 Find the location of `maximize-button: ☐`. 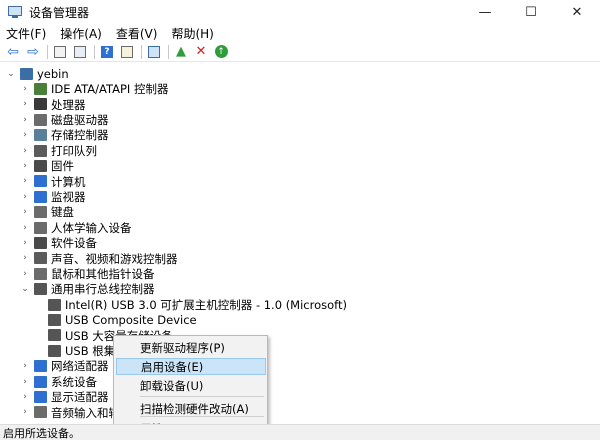

maximize-button: ☐ is located at coordinates (531, 12).